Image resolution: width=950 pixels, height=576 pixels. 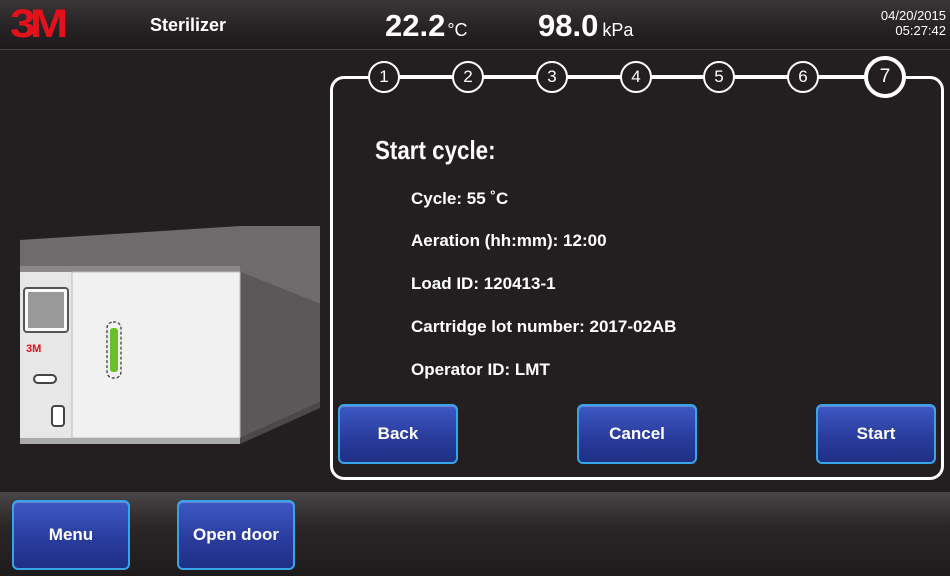 I want to click on info-aeration: Aeration (hh:mm): 12:00, so click(x=509, y=240).